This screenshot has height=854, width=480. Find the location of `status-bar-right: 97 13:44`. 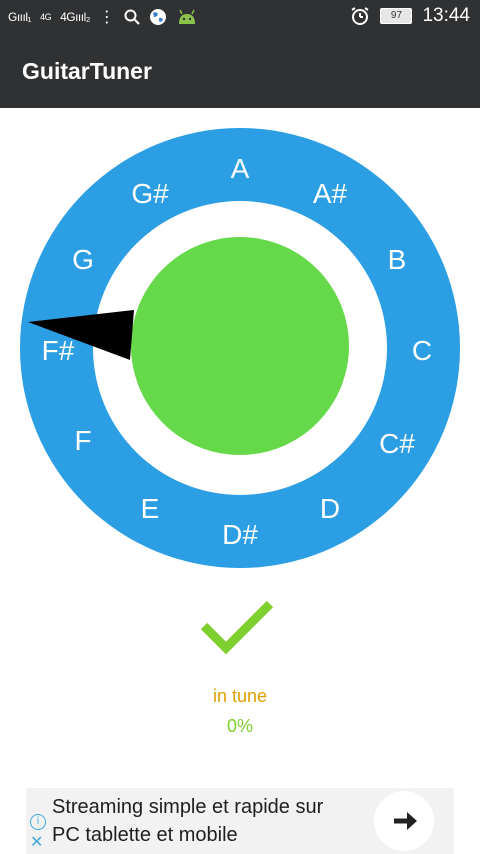

status-bar-right: 97 13:44 is located at coordinates (410, 16).